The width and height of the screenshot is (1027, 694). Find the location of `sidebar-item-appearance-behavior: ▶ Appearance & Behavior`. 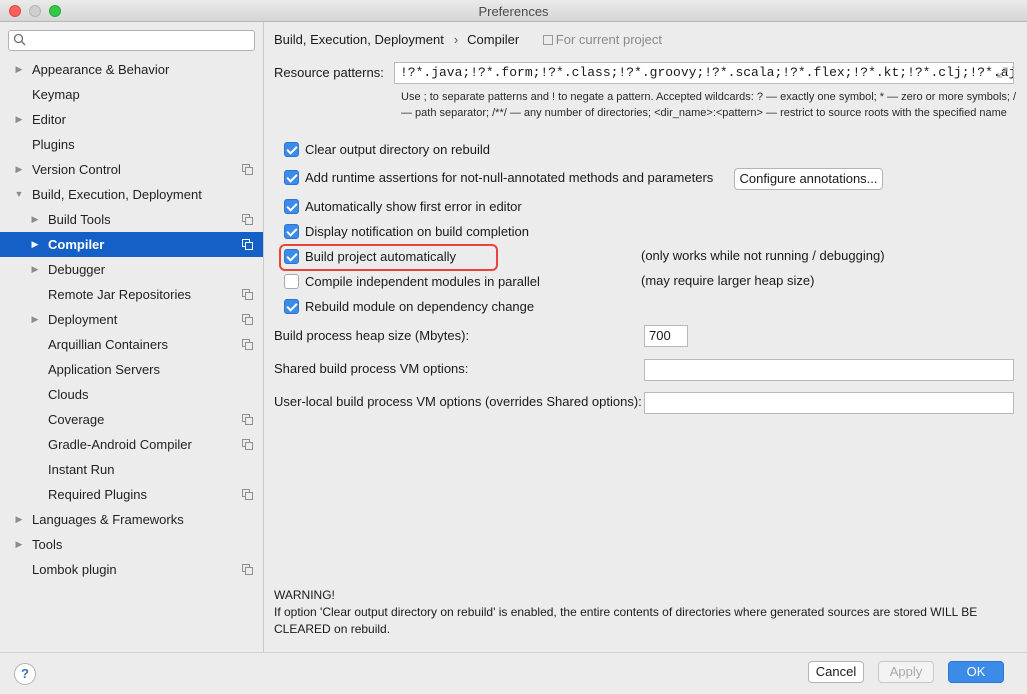

sidebar-item-appearance-behavior: ▶ Appearance & Behavior is located at coordinates (131, 69).